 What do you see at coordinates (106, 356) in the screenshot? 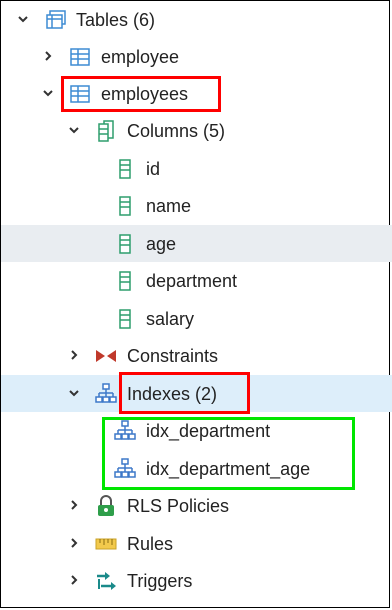
I see `constraints-icon` at bounding box center [106, 356].